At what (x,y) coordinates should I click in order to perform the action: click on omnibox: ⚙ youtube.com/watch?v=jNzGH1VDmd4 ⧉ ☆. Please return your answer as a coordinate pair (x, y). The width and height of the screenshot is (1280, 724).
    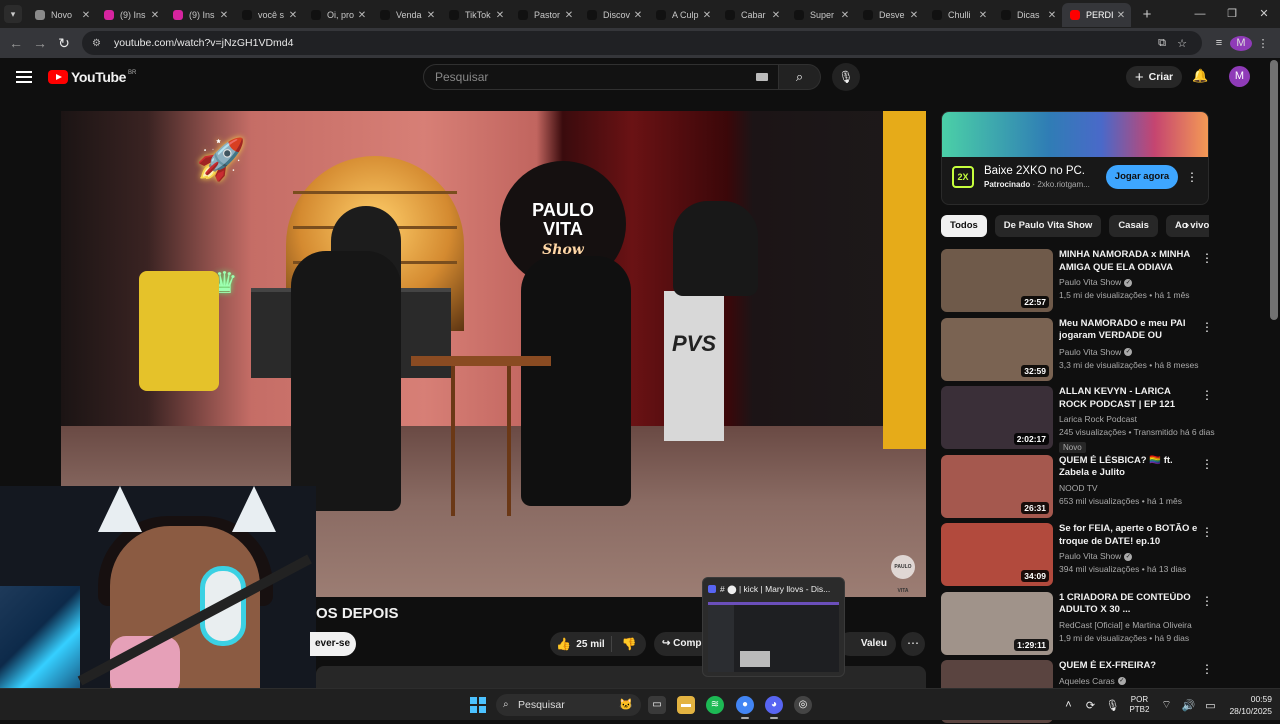
    Looking at the image, I should click on (642, 43).